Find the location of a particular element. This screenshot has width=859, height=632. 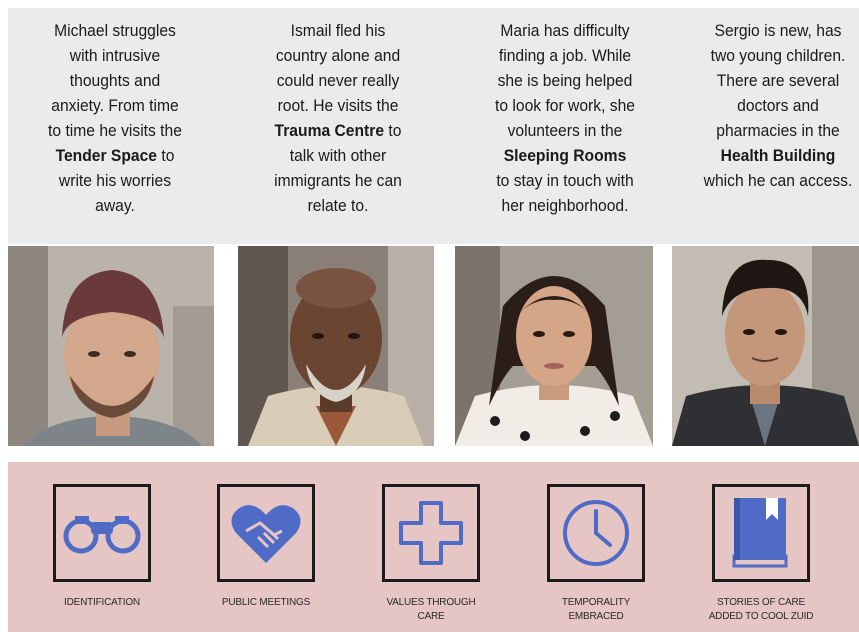

story-line: thoughts and is located at coordinates (115, 80).